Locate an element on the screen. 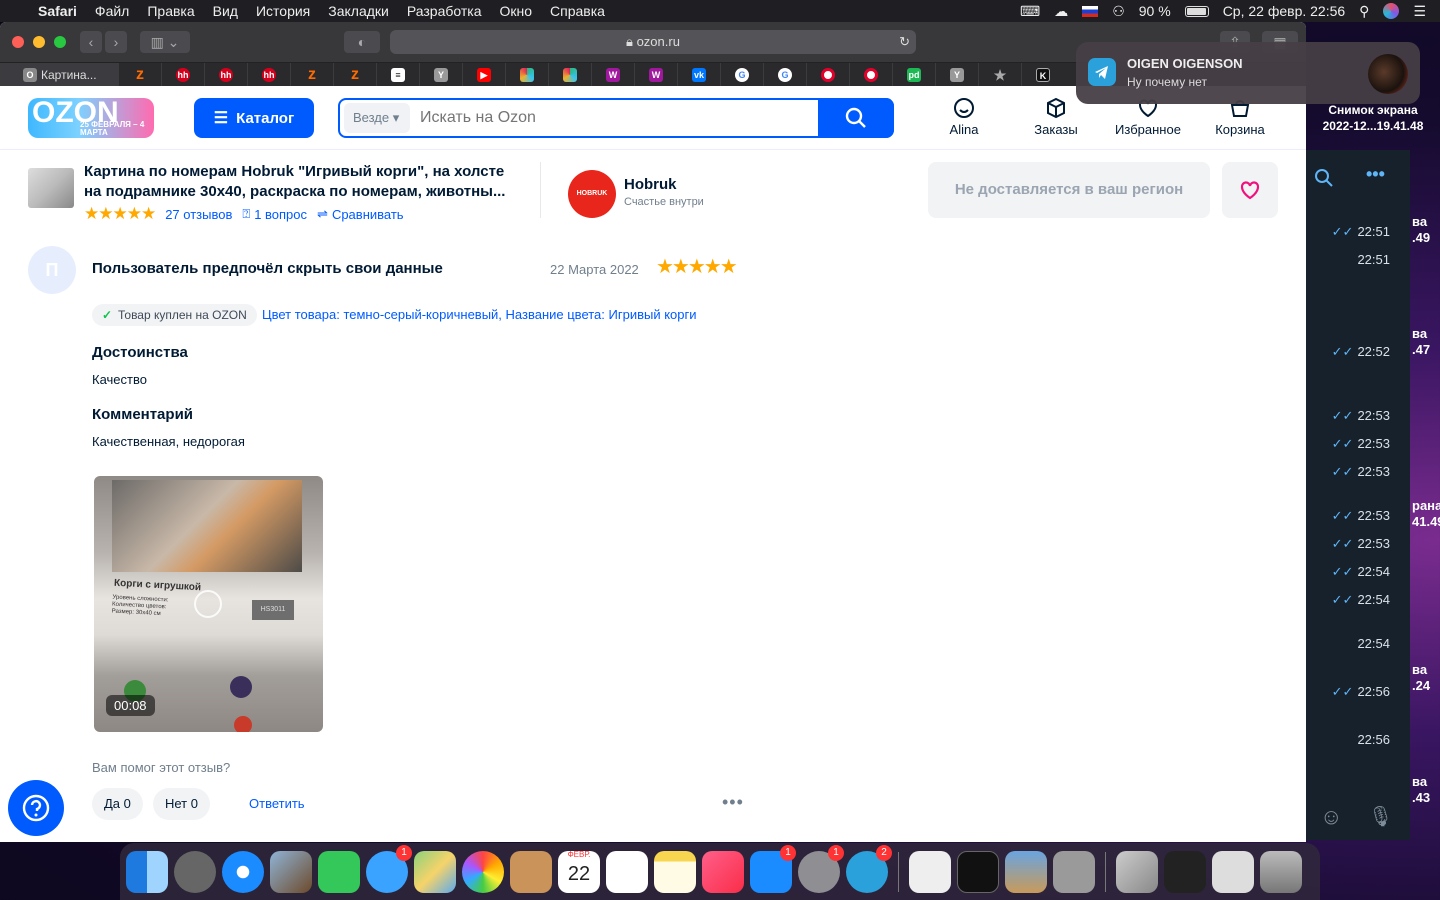 This screenshot has height=900, width=1440. zoom-window-button is located at coordinates (60, 42).